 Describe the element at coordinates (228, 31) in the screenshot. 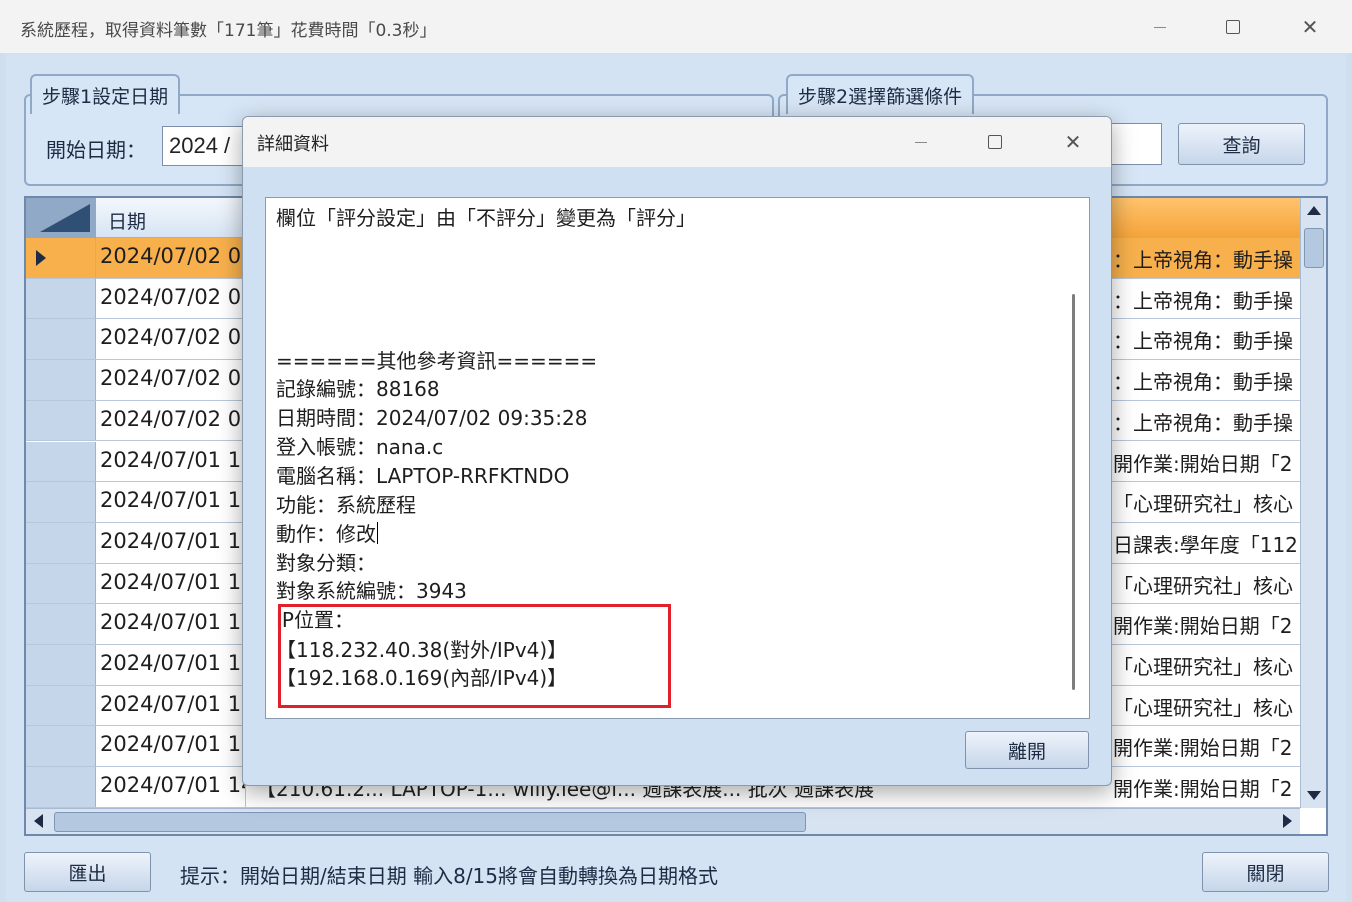

I see `window-title: 系統歷程，取得資料筆數「171筆」花費時間「0.3秒」` at that location.